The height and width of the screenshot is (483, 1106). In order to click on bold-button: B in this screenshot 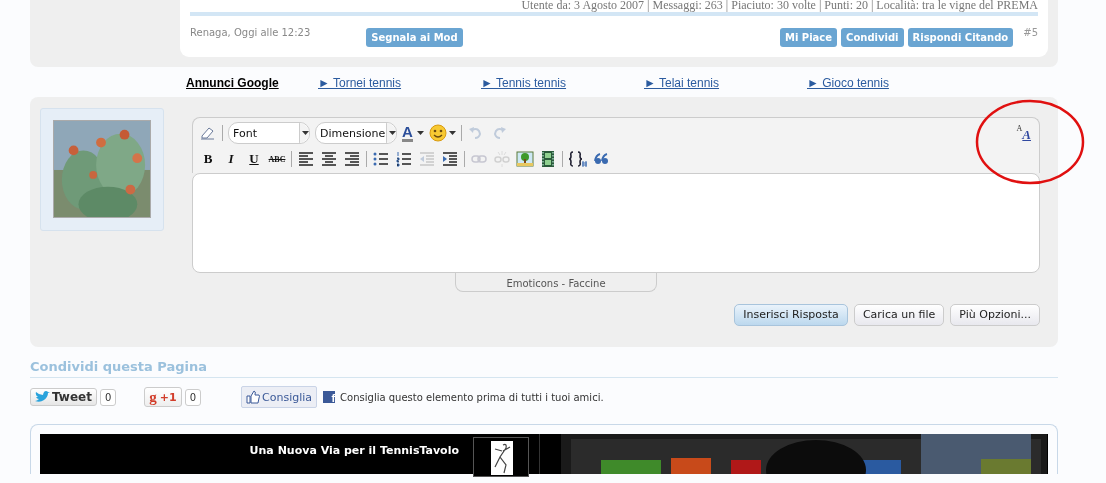, I will do `click(208, 159)`.